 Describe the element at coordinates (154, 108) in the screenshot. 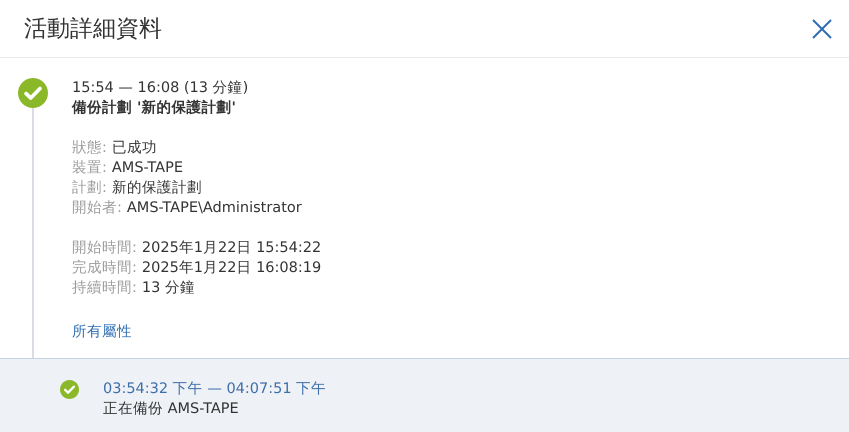

I see `activity-name: 備份計劃 '新的保護計劃'` at that location.